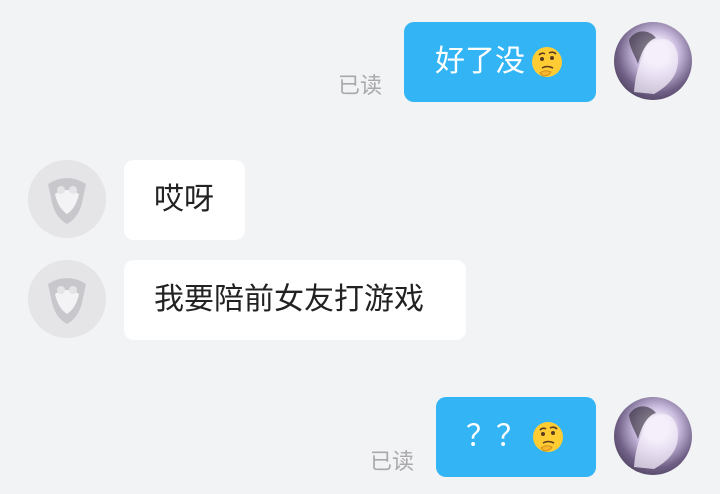 The image size is (720, 494). I want to click on outgoing-message-bubble: 好了没, so click(500, 62).